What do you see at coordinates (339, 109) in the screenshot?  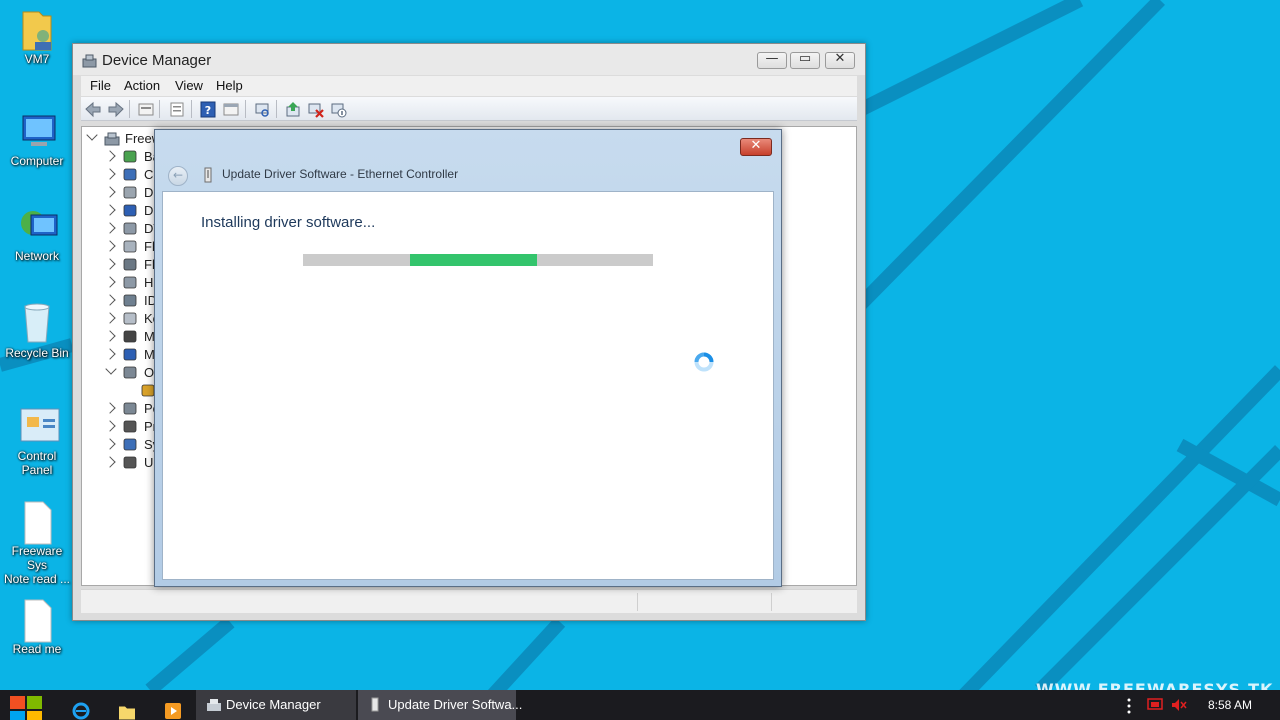 I see `disable-icon` at bounding box center [339, 109].